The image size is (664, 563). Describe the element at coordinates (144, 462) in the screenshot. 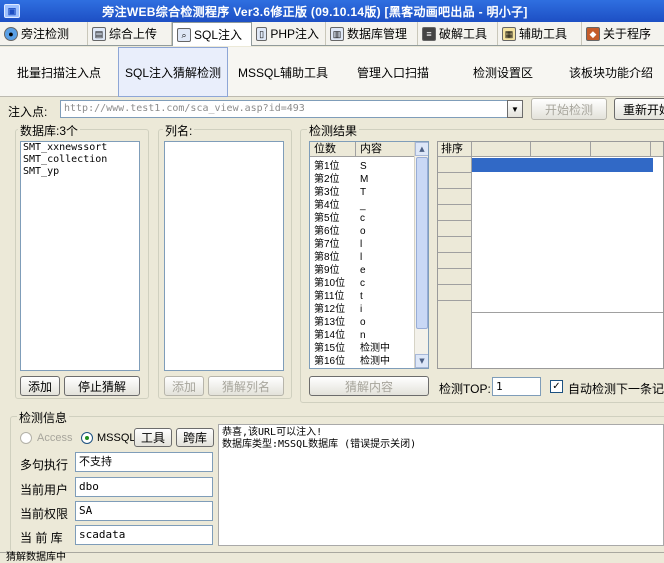

I see `multi-exec-field: 不支持` at that location.